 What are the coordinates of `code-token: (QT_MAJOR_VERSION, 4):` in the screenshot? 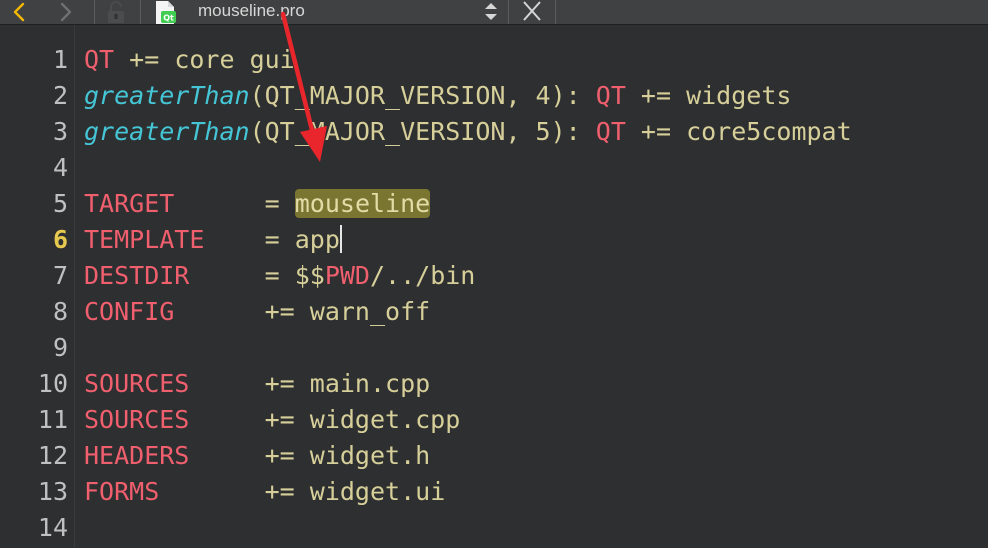 It's located at (422, 95).